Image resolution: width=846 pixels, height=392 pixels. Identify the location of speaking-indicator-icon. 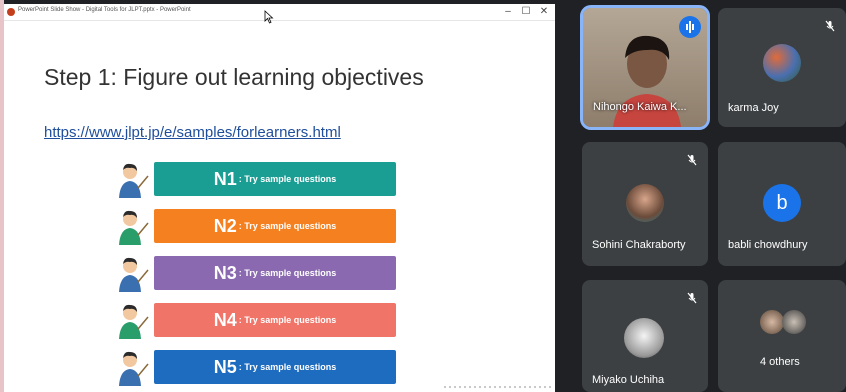
(690, 27).